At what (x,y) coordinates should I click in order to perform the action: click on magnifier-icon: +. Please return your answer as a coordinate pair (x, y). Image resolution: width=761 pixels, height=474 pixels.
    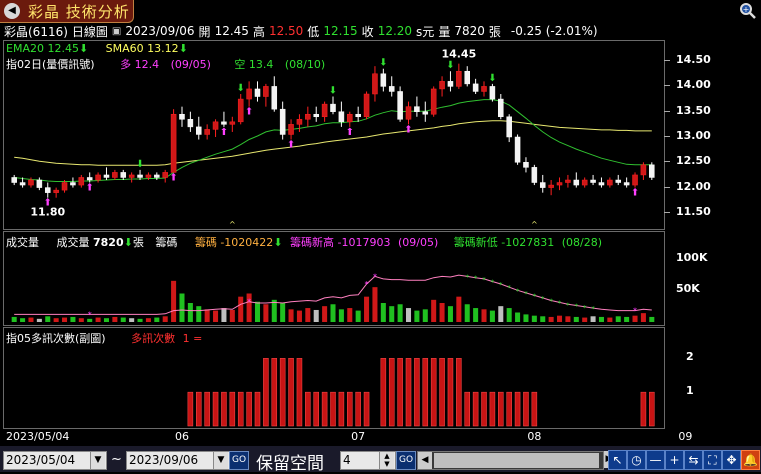
    Looking at the image, I should click on (748, 11).